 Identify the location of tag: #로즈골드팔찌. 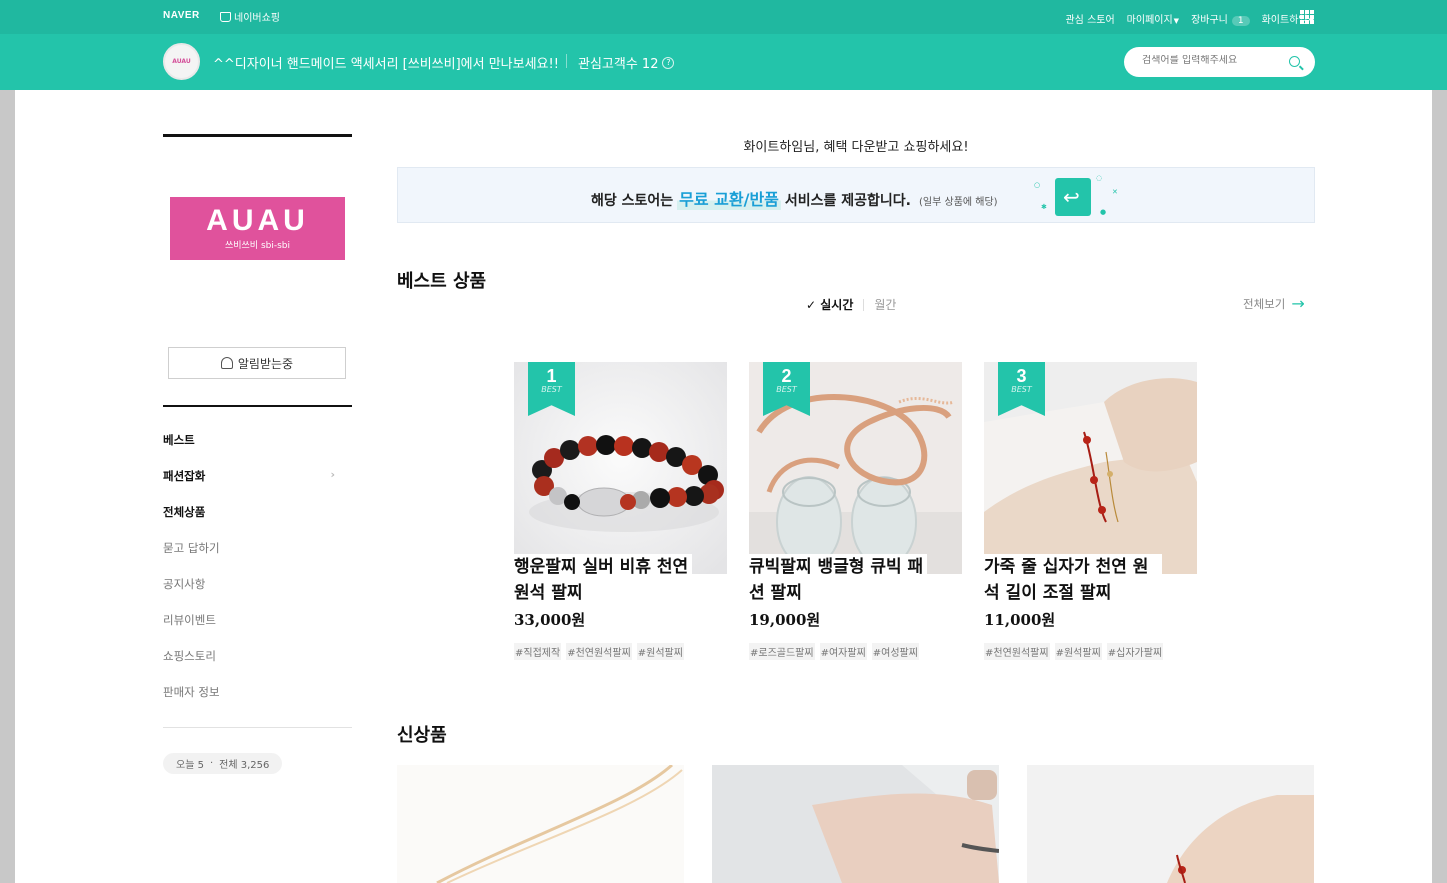
(782, 651).